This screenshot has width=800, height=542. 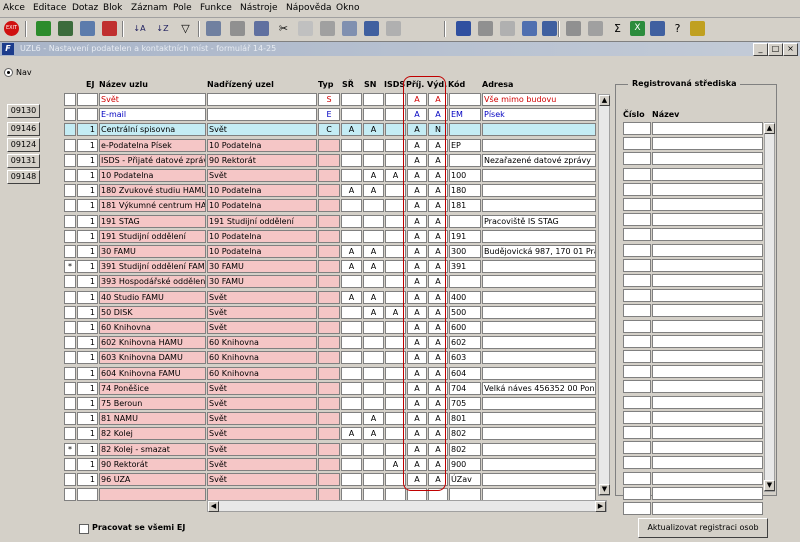 I want to click on cell-ej, so click(x=87, y=114).